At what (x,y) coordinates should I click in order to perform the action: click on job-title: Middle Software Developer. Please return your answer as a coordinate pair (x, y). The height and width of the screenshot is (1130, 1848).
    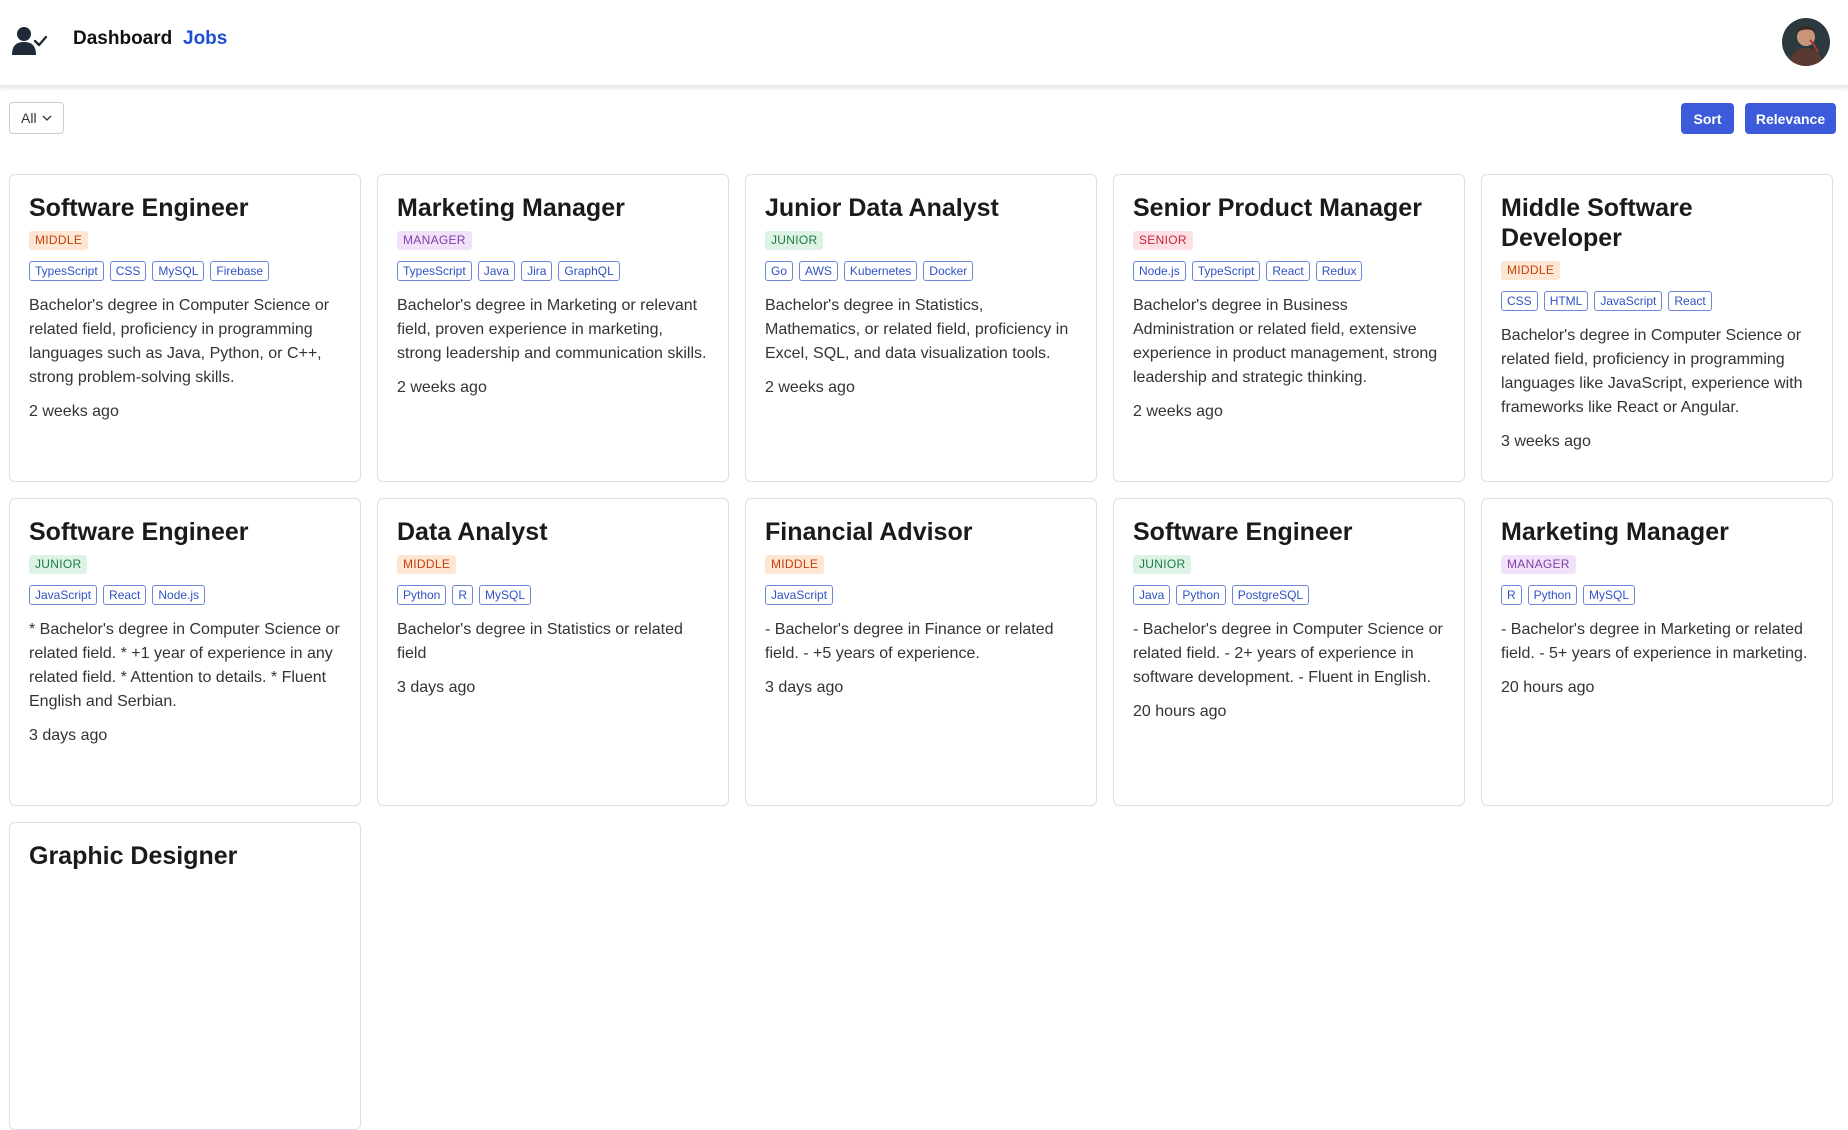
    Looking at the image, I should click on (1597, 223).